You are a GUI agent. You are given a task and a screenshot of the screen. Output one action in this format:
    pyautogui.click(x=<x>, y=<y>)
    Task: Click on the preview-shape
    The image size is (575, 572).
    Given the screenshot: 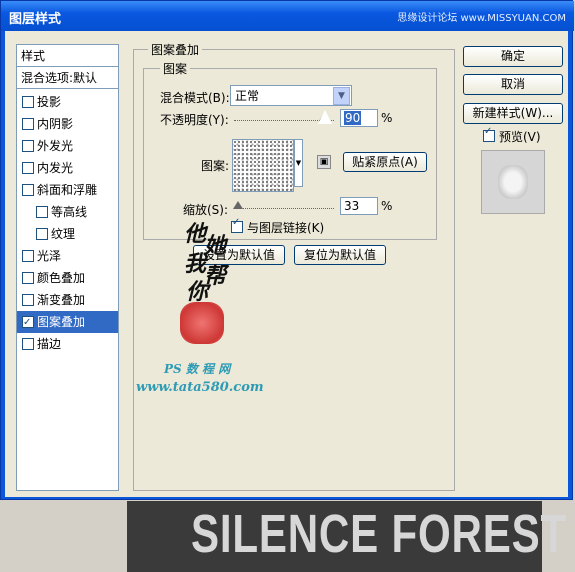 What is the action you would take?
    pyautogui.click(x=513, y=182)
    